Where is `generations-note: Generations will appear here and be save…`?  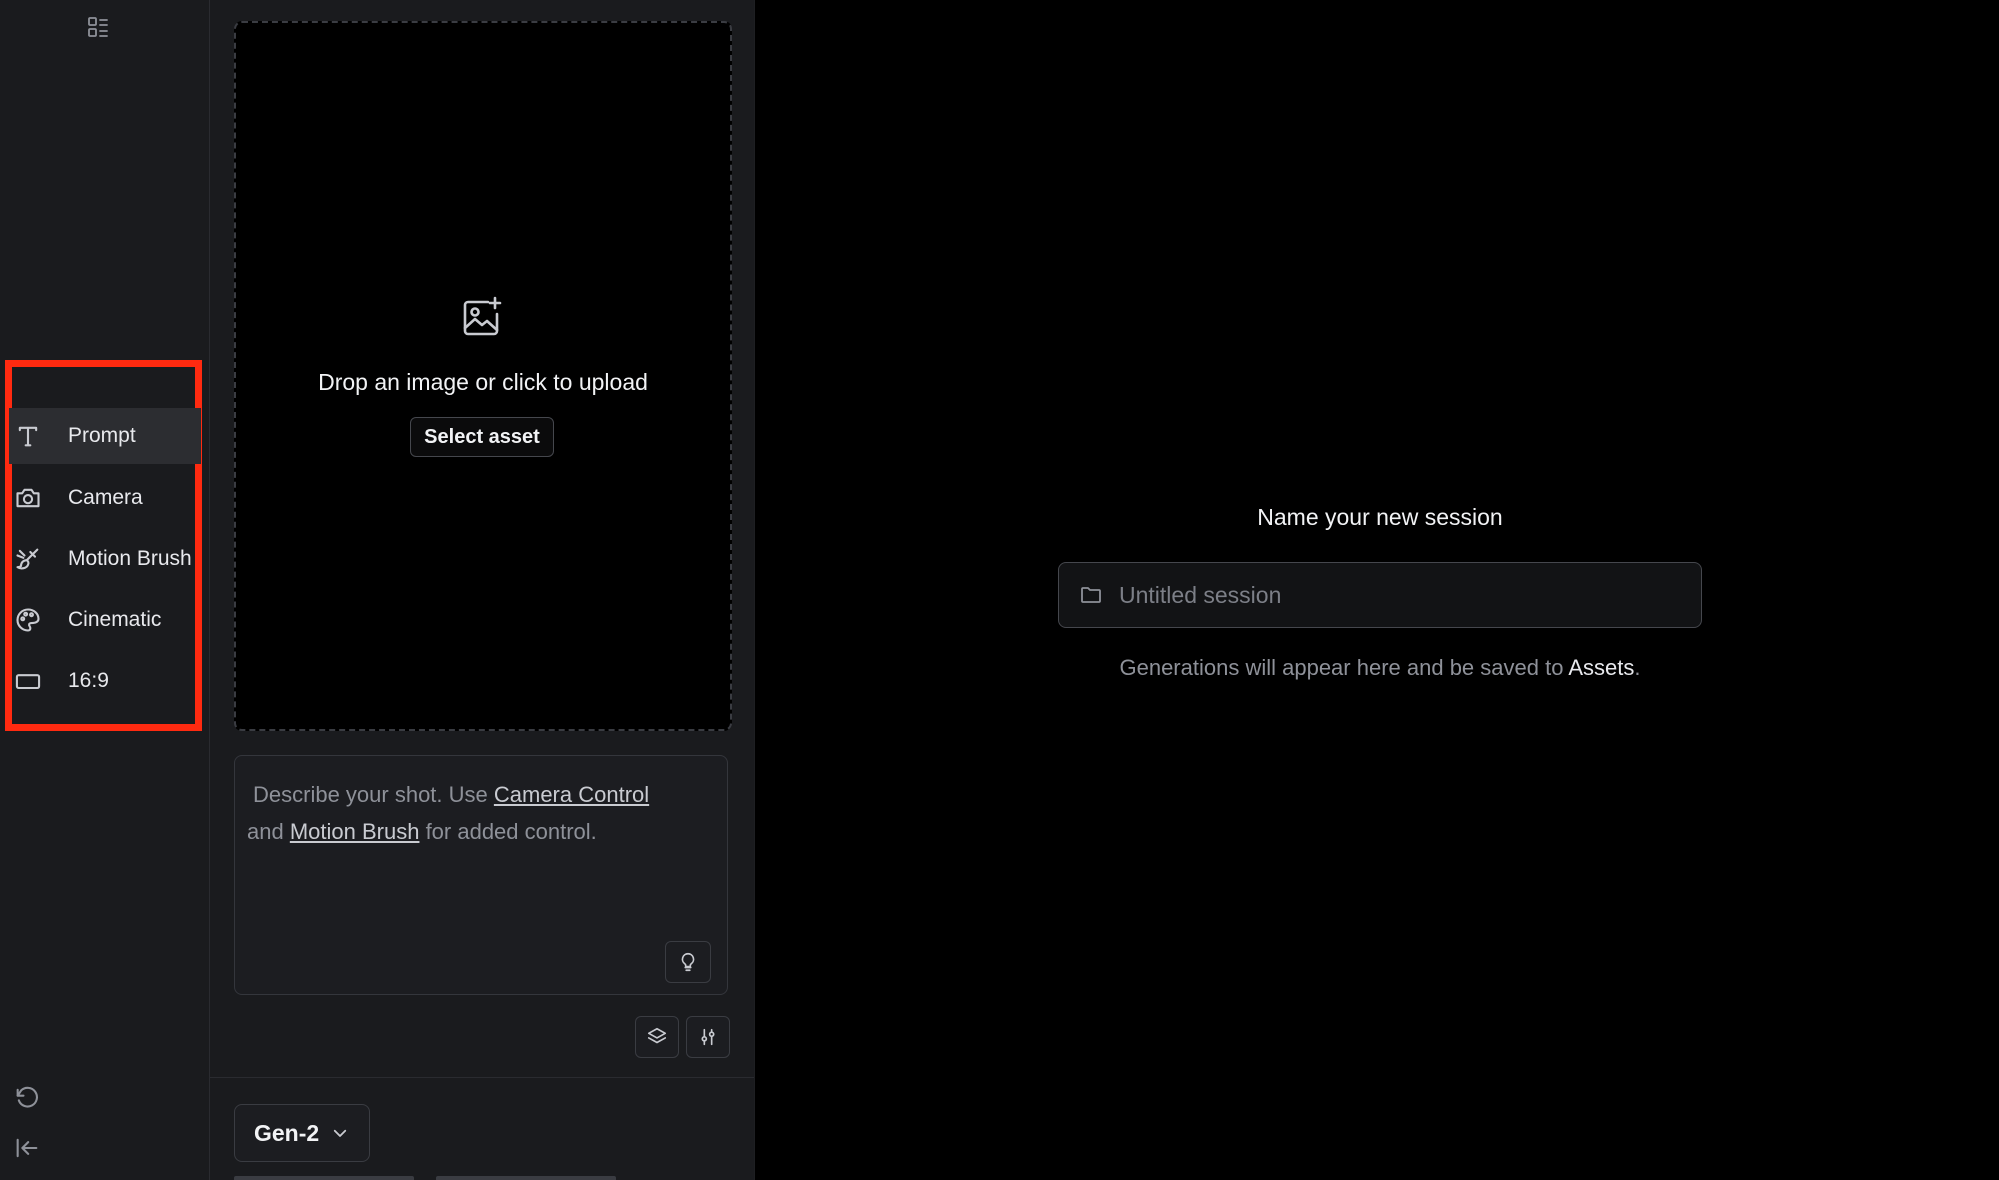 generations-note: Generations will appear here and be save… is located at coordinates (1380, 668).